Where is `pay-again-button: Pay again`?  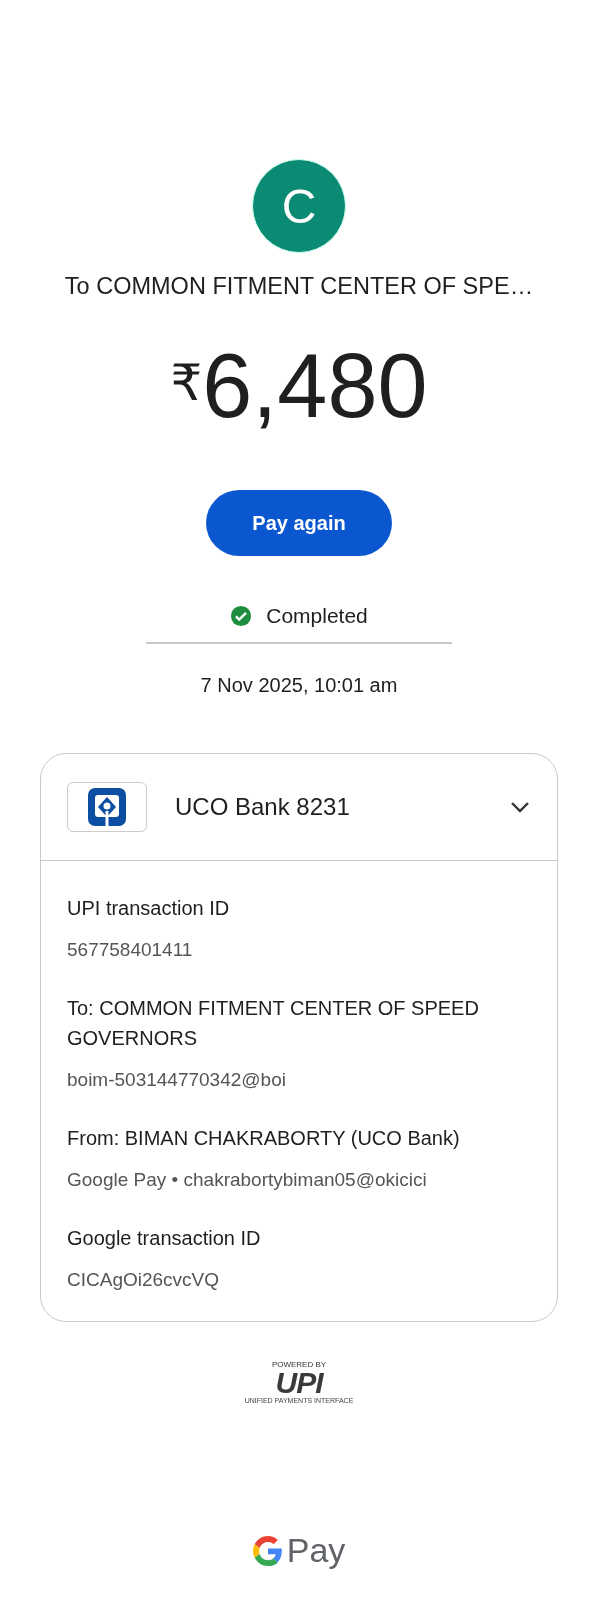 pay-again-button: Pay again is located at coordinates (299, 523).